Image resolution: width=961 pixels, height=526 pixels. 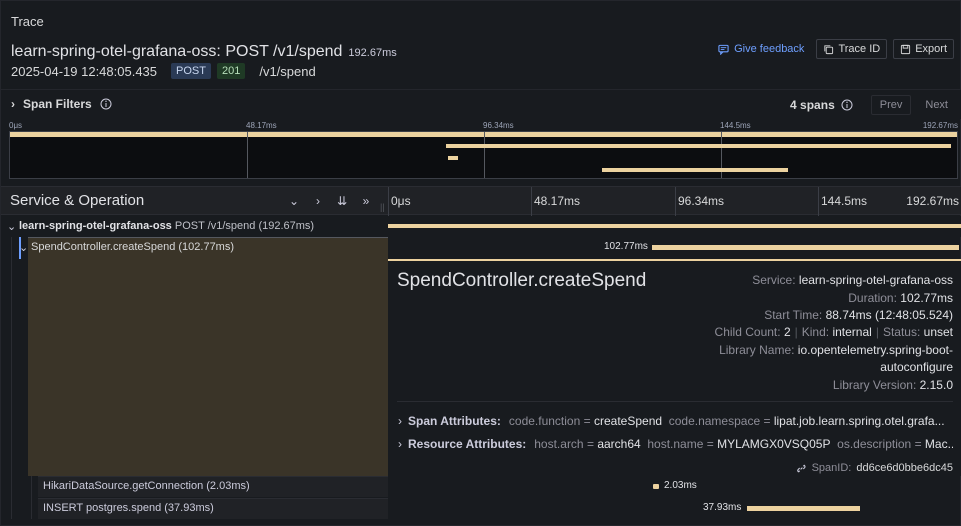 I want to click on tree-guide, so click(x=11, y=378).